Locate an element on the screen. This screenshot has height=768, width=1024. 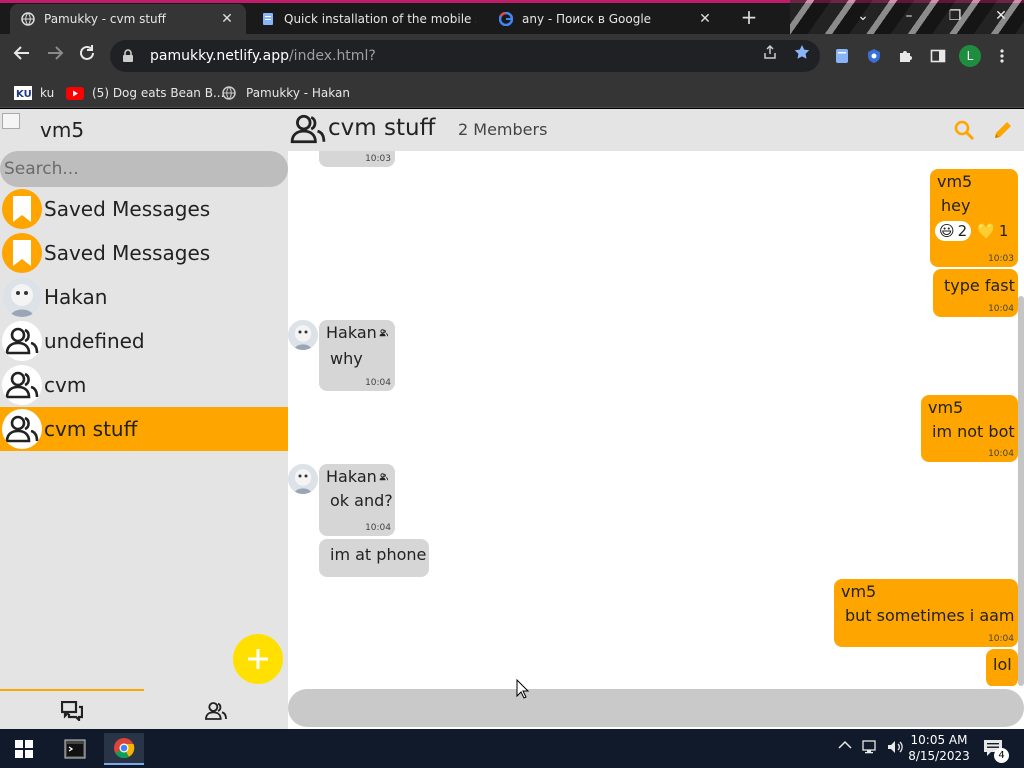
address-bar: pamukky.netlify.app /index.html? is located at coordinates (465, 56).